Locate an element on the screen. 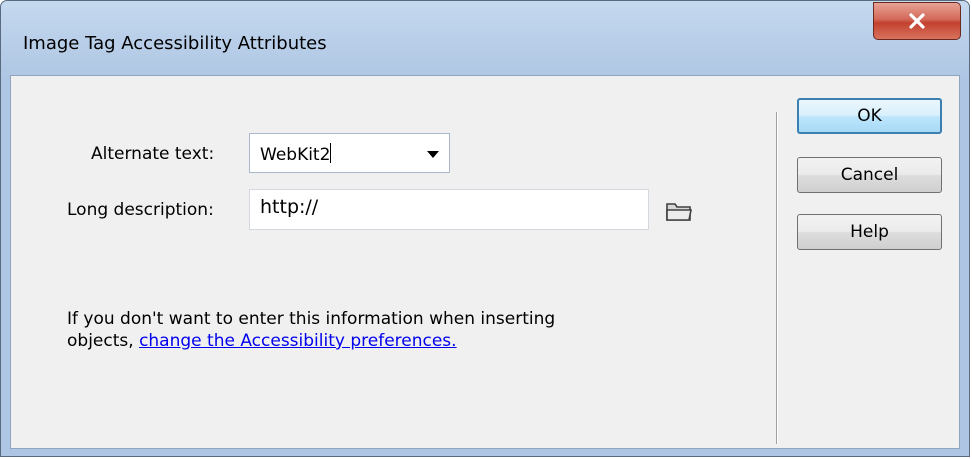  dropdown-arrow-icon is located at coordinates (433, 154).